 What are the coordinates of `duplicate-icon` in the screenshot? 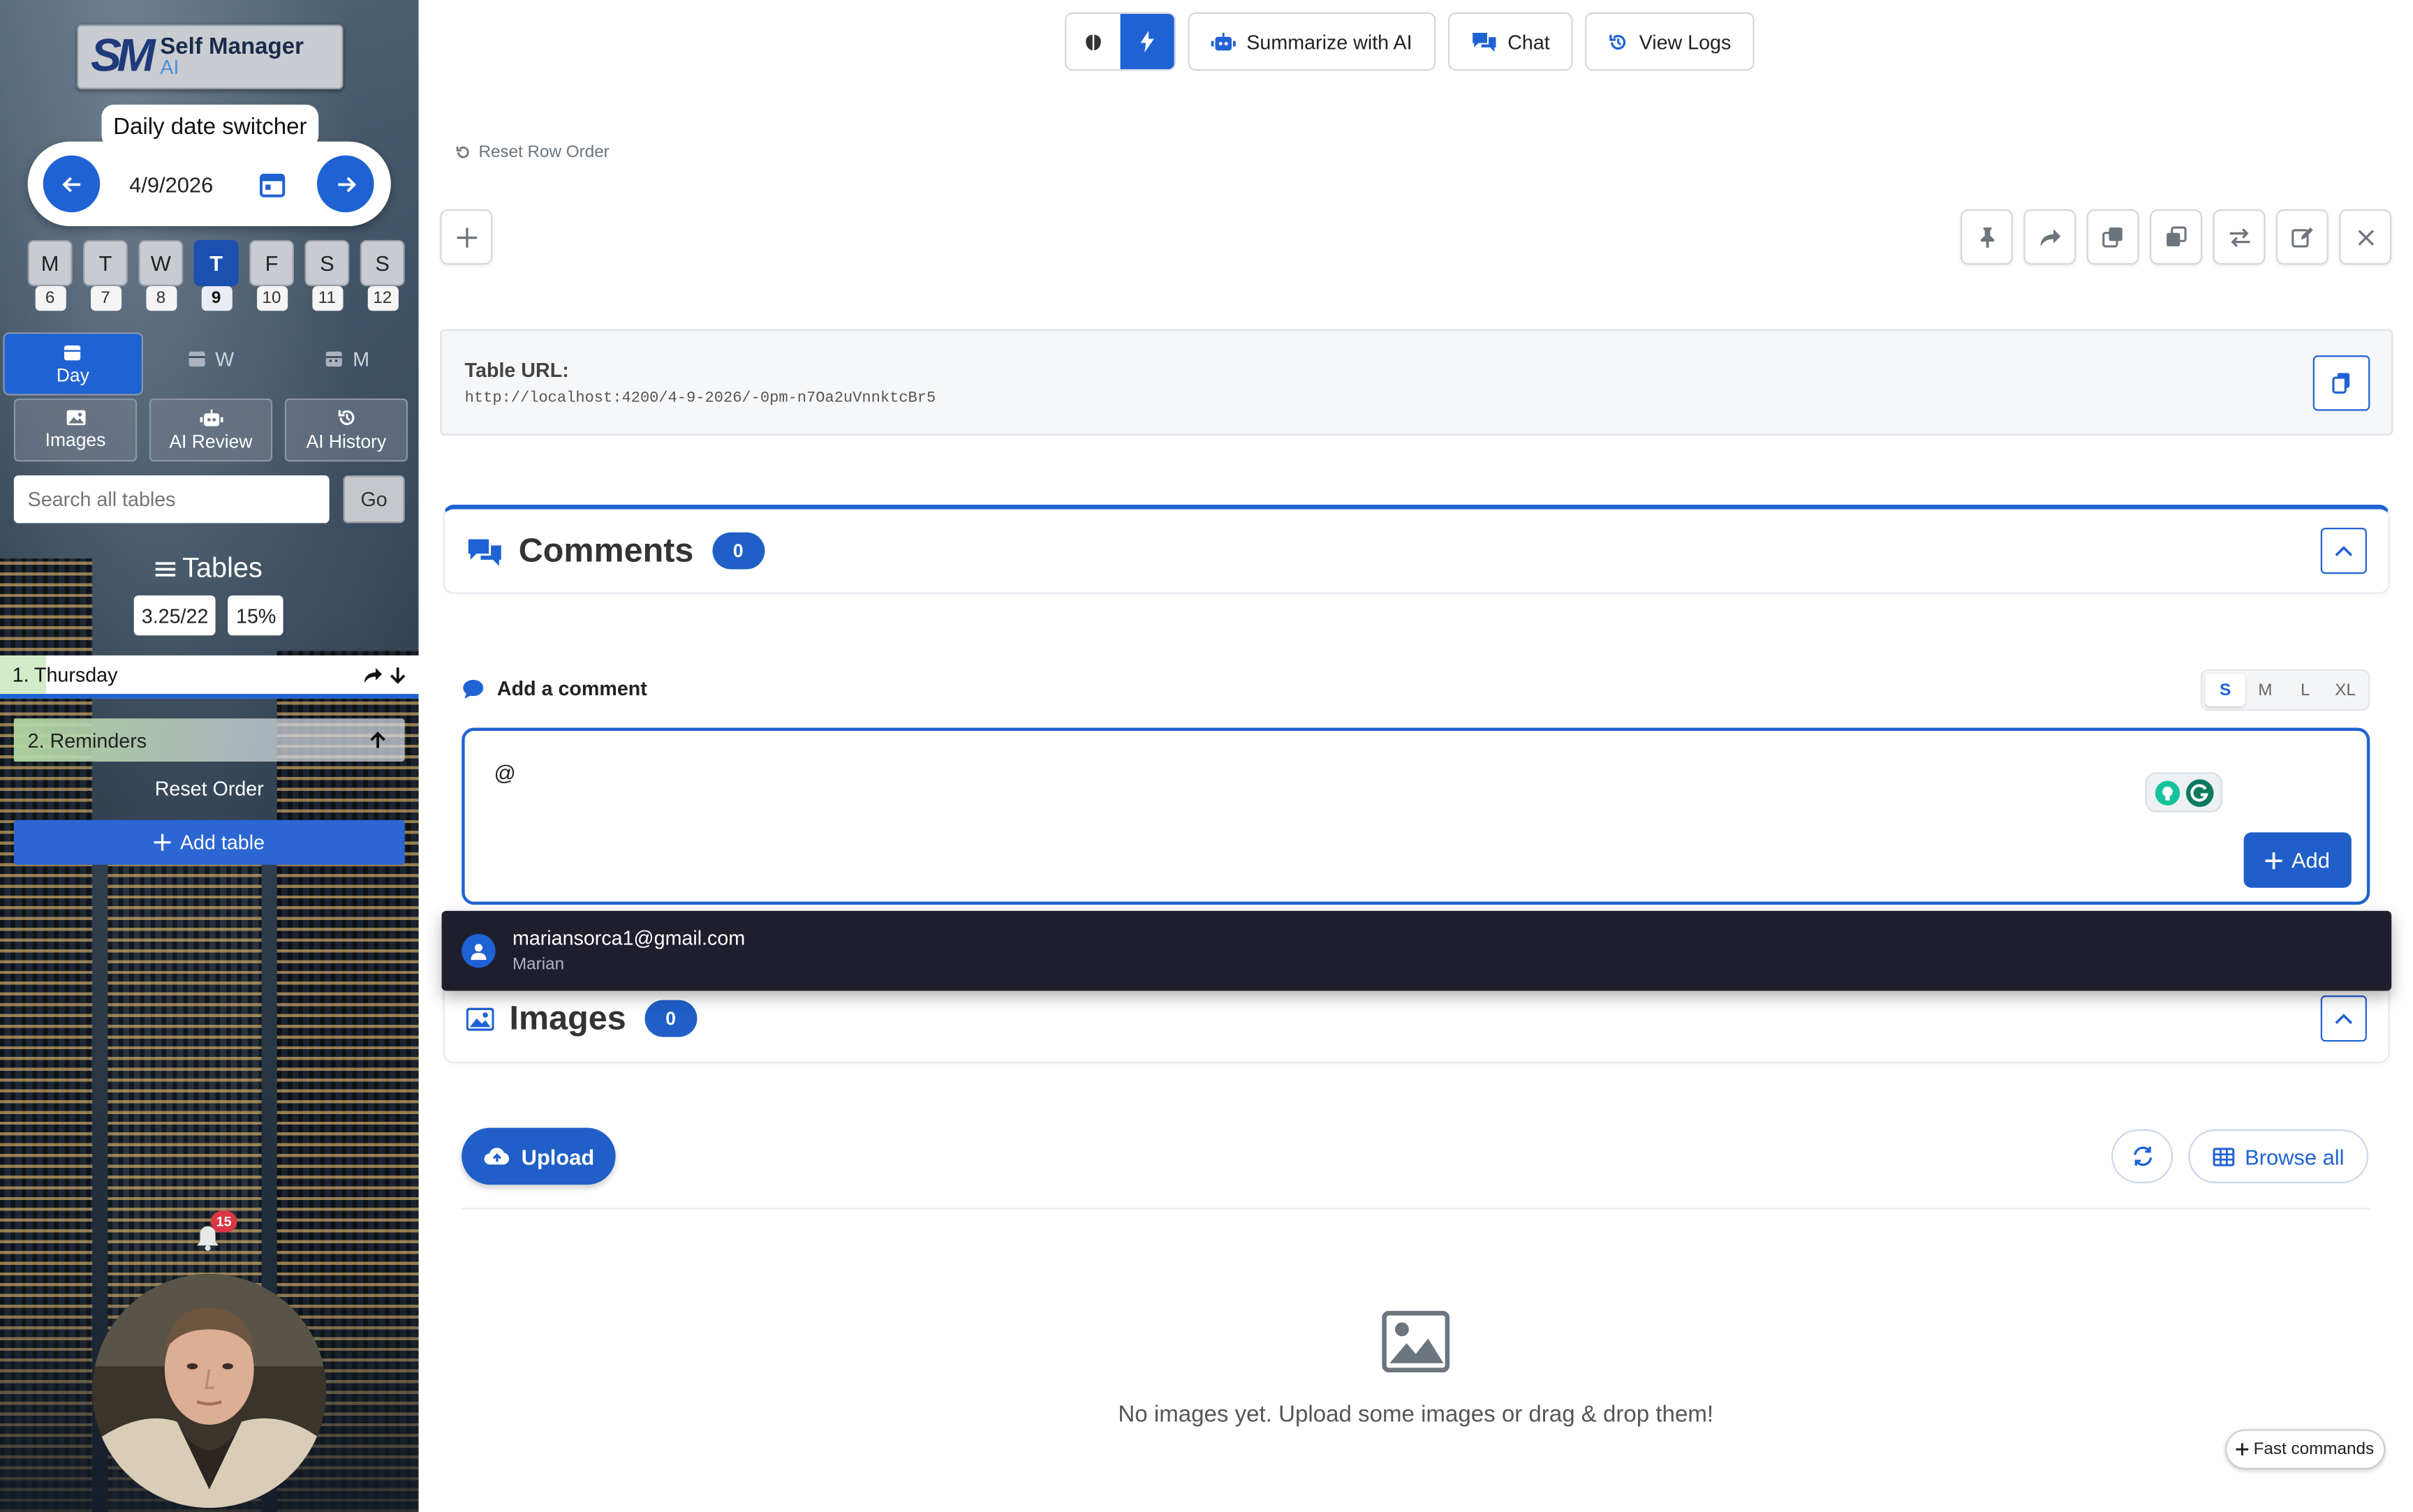 It's located at (2176, 237).